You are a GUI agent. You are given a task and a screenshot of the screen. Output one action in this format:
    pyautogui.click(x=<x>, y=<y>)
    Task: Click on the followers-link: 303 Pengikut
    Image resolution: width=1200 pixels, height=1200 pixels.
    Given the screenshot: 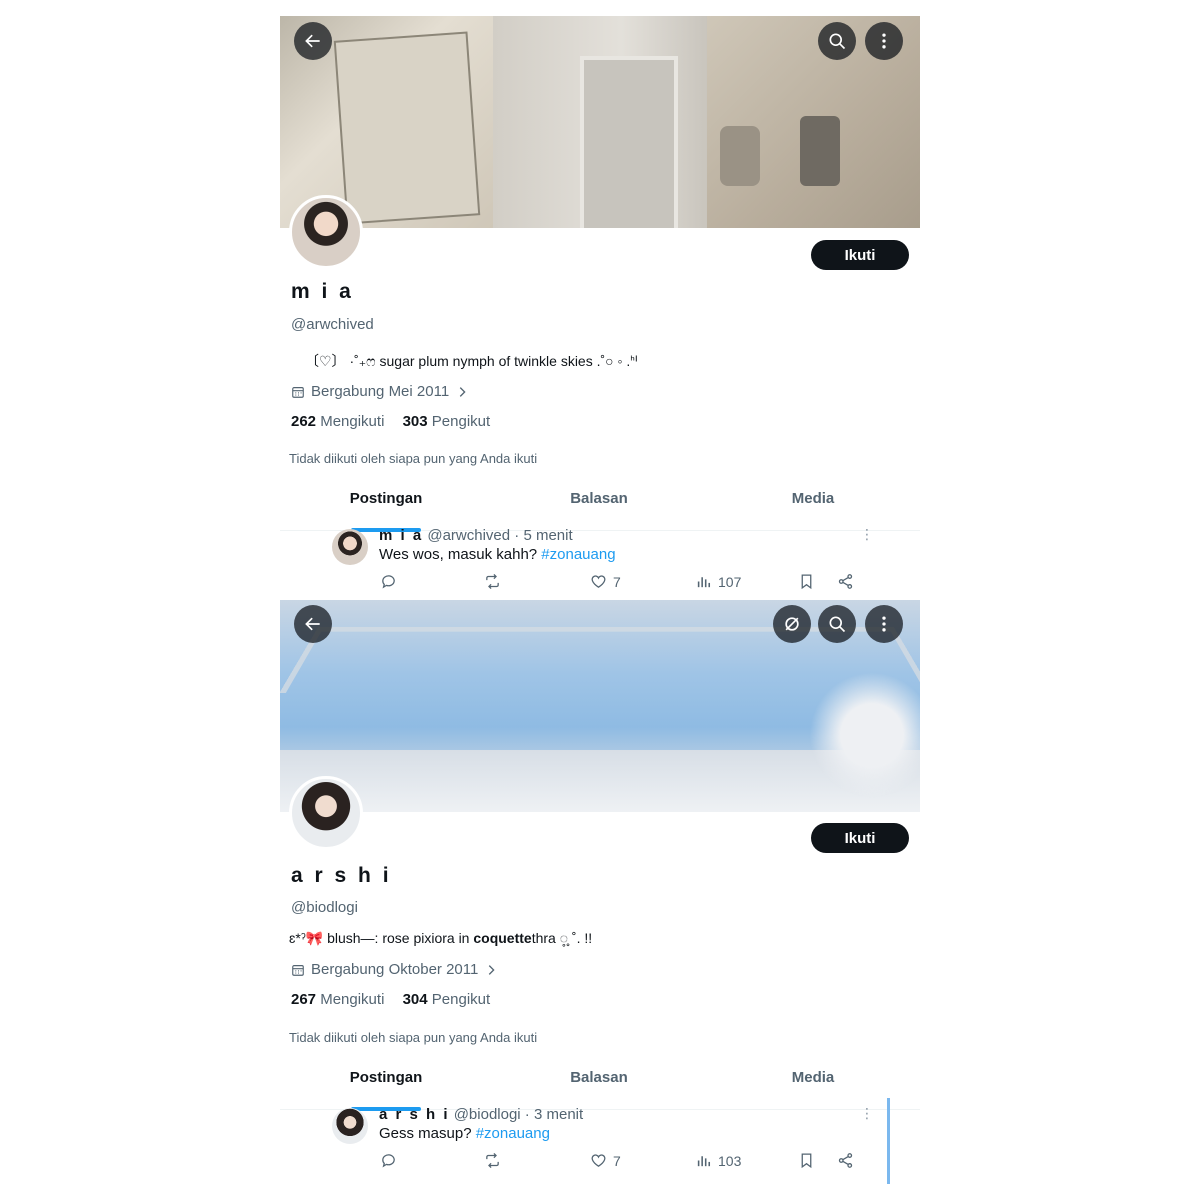 What is the action you would take?
    pyautogui.click(x=447, y=421)
    